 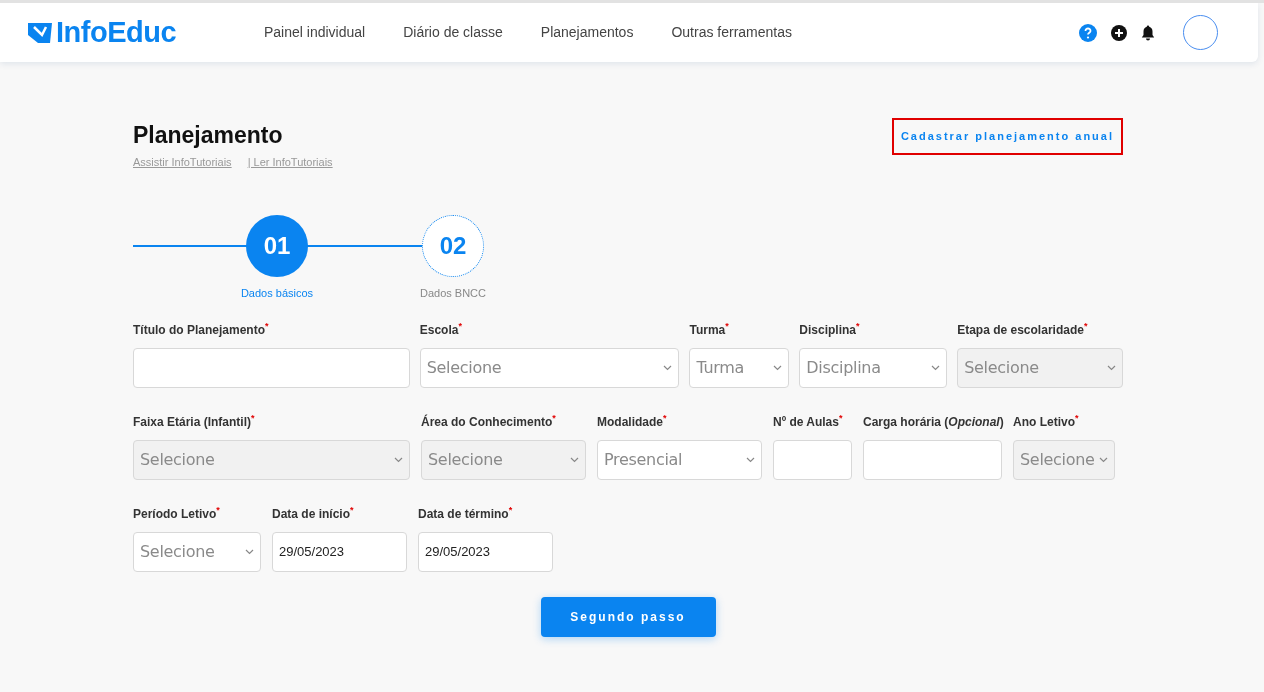 I want to click on field-label: Data de término$^{*}$, so click(x=466, y=513).